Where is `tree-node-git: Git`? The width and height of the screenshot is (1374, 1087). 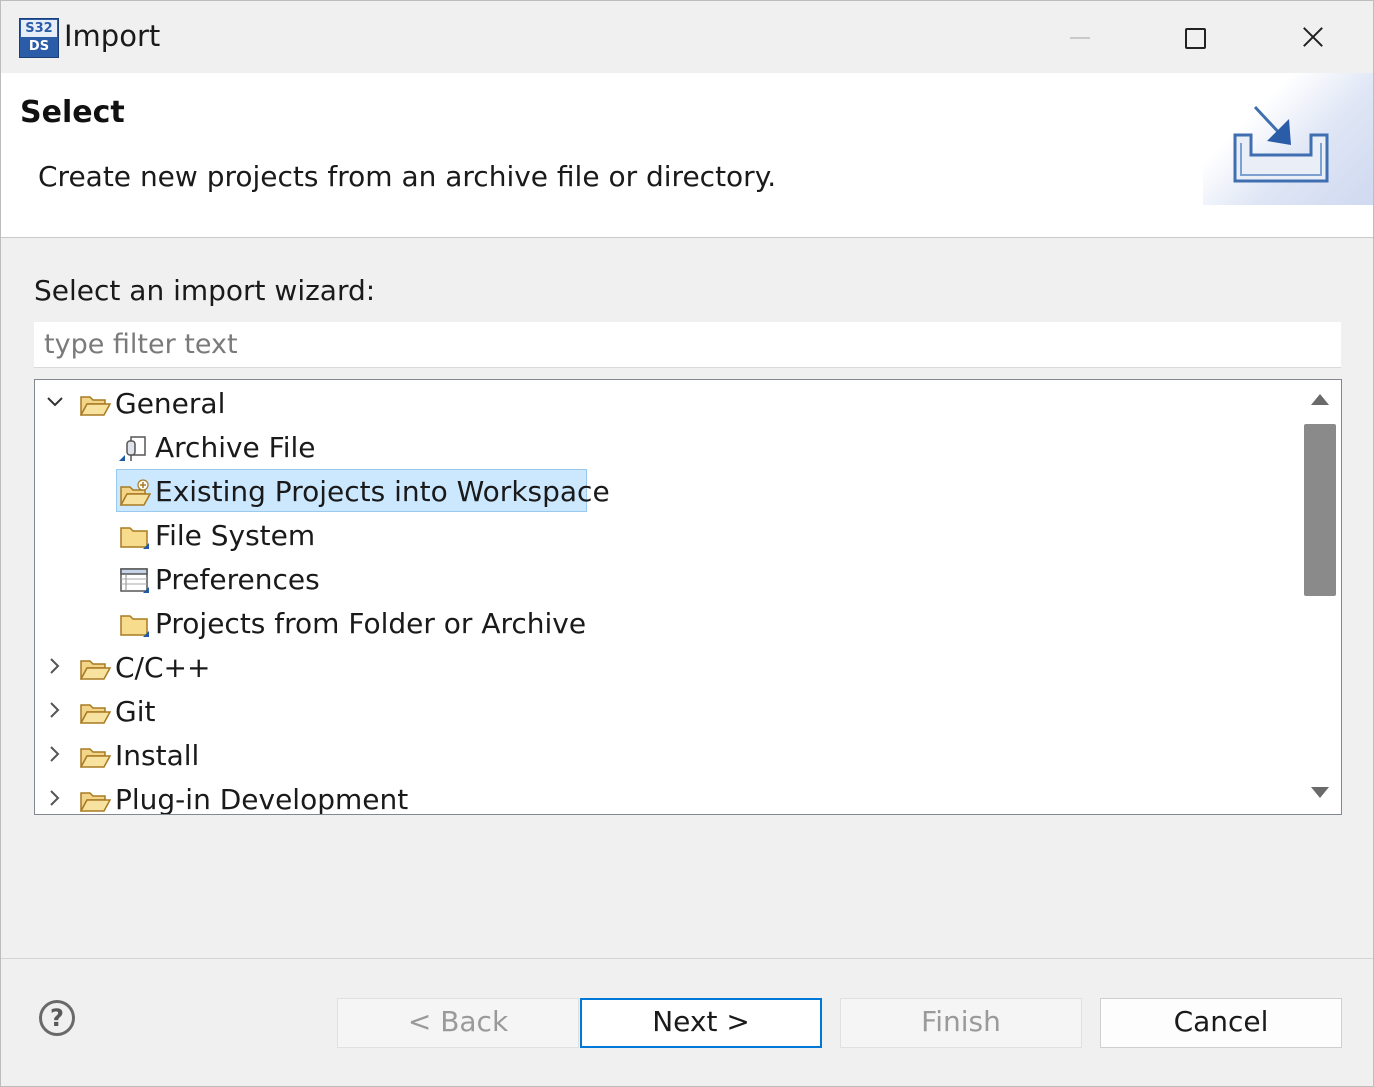
tree-node-git: Git is located at coordinates (667, 712).